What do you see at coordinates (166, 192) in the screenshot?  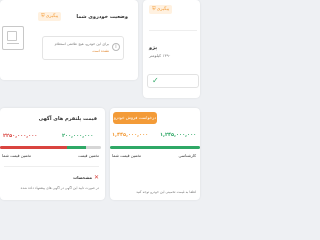 I see `sell-footer-text: لطفا به قیمت تخمینی این خودرو توجه کنید` at bounding box center [166, 192].